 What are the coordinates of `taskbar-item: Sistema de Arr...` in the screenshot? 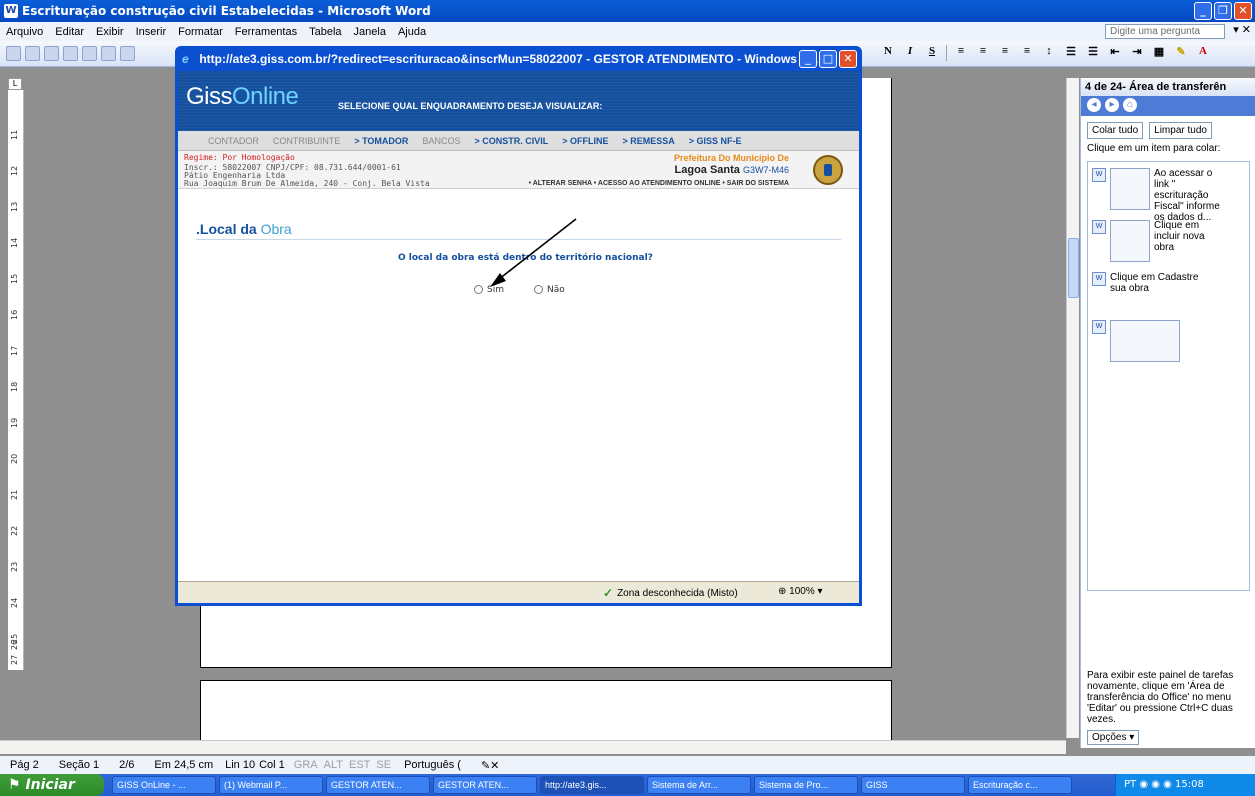 It's located at (699, 785).